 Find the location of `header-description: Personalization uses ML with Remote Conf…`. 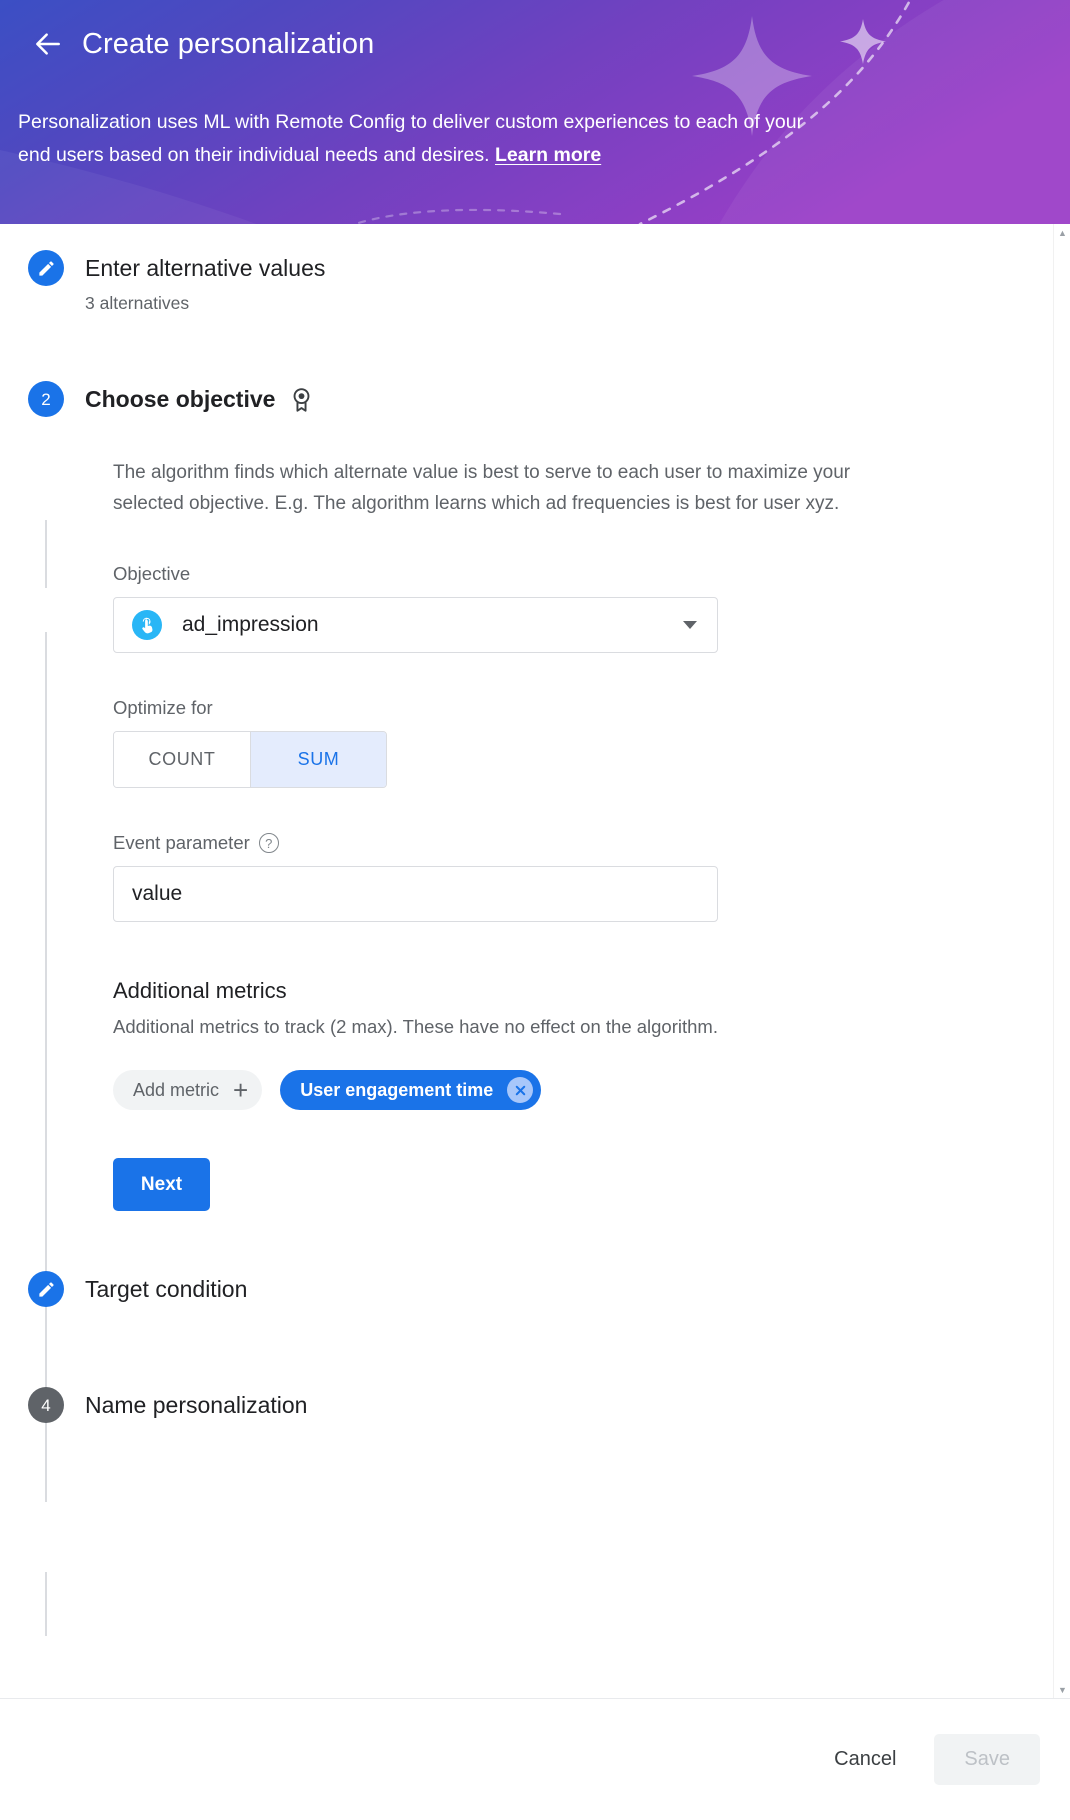

header-description: Personalization uses ML with Remote Conf… is located at coordinates (428, 139).